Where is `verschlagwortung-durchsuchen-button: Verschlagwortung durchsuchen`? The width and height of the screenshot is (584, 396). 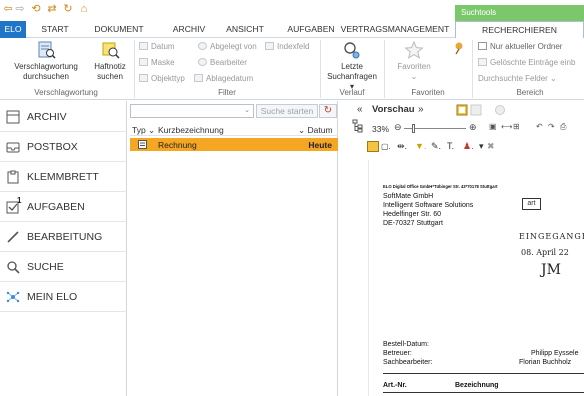 verschlagwortung-durchsuchen-button: Verschlagwortung durchsuchen is located at coordinates (46, 61).